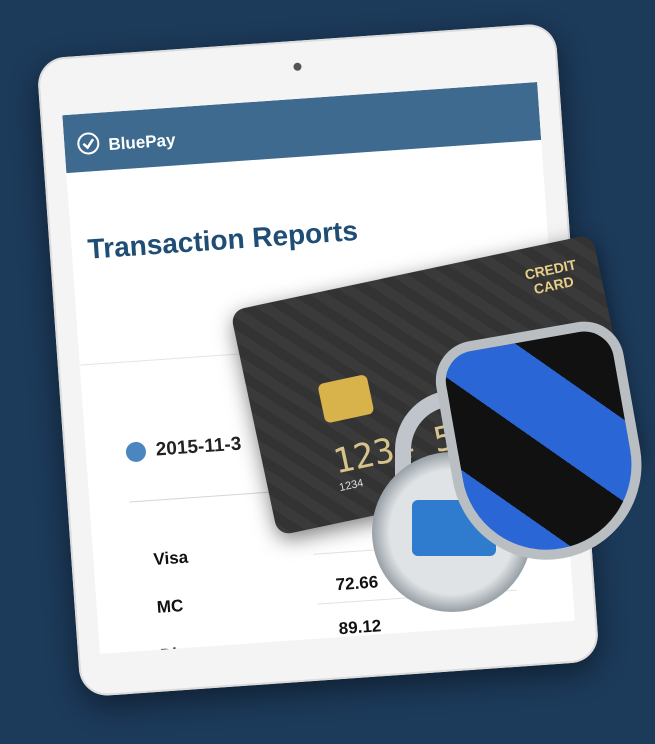 The width and height of the screenshot is (655, 744). Describe the element at coordinates (170, 558) in the screenshot. I see `row-label-visa: Visa` at that location.